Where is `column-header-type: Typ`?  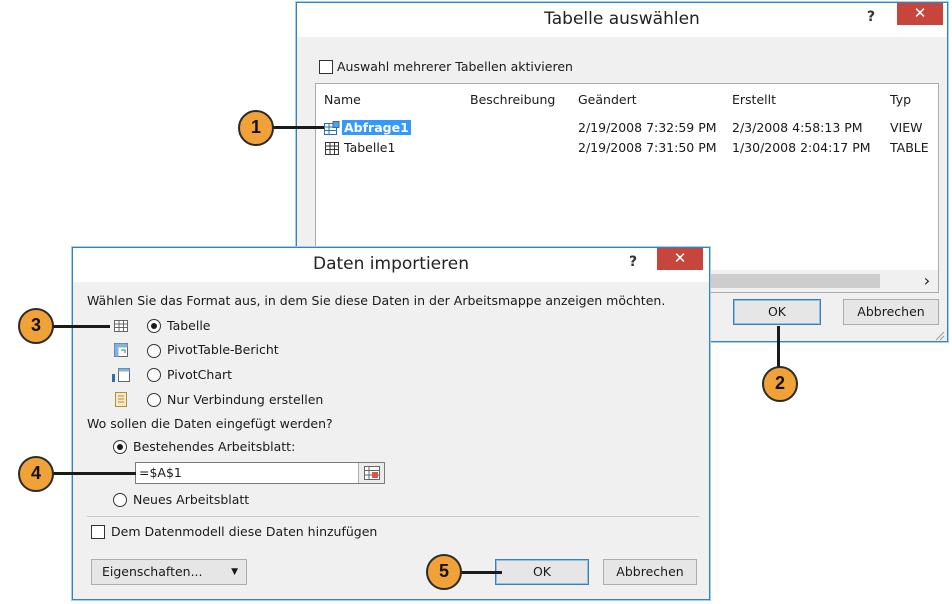
column-header-type: Typ is located at coordinates (900, 99).